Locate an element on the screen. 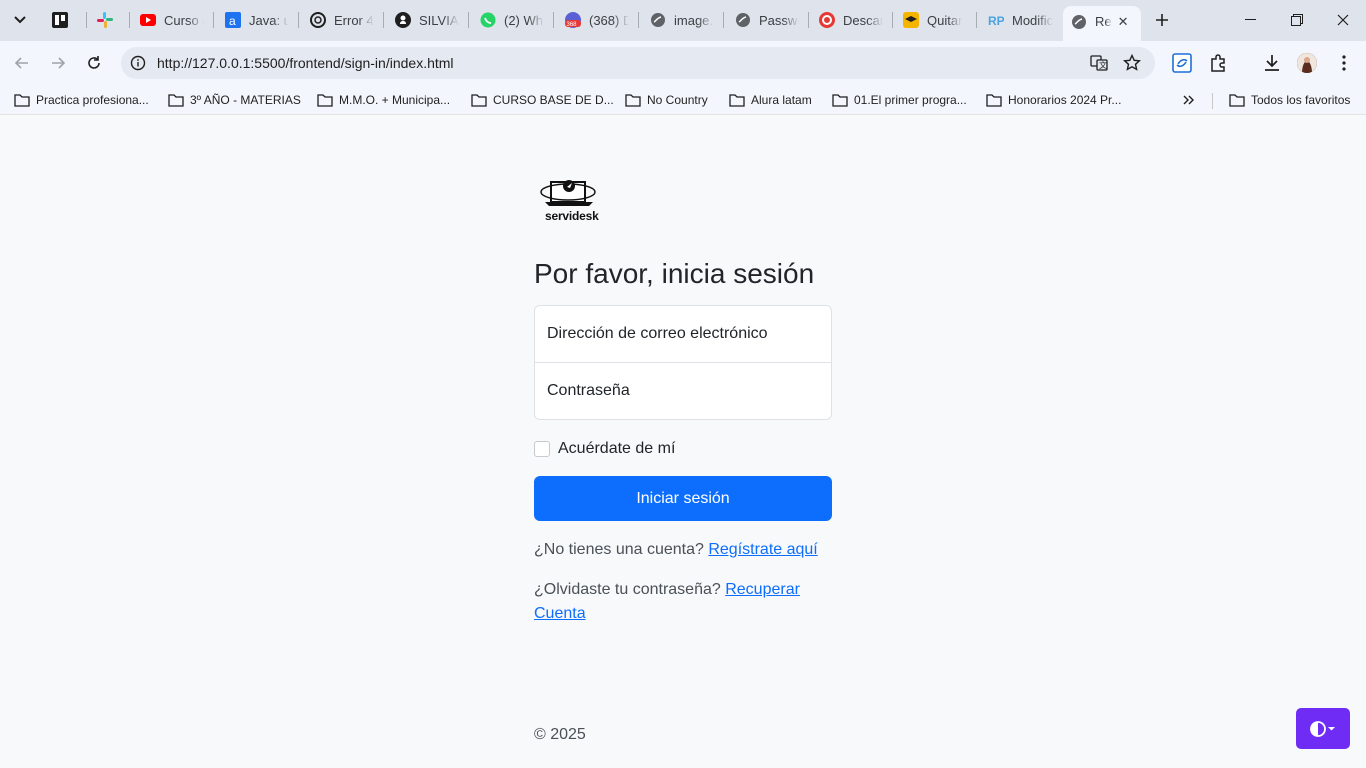  browser-tab: (2) What is located at coordinates (512, 20).